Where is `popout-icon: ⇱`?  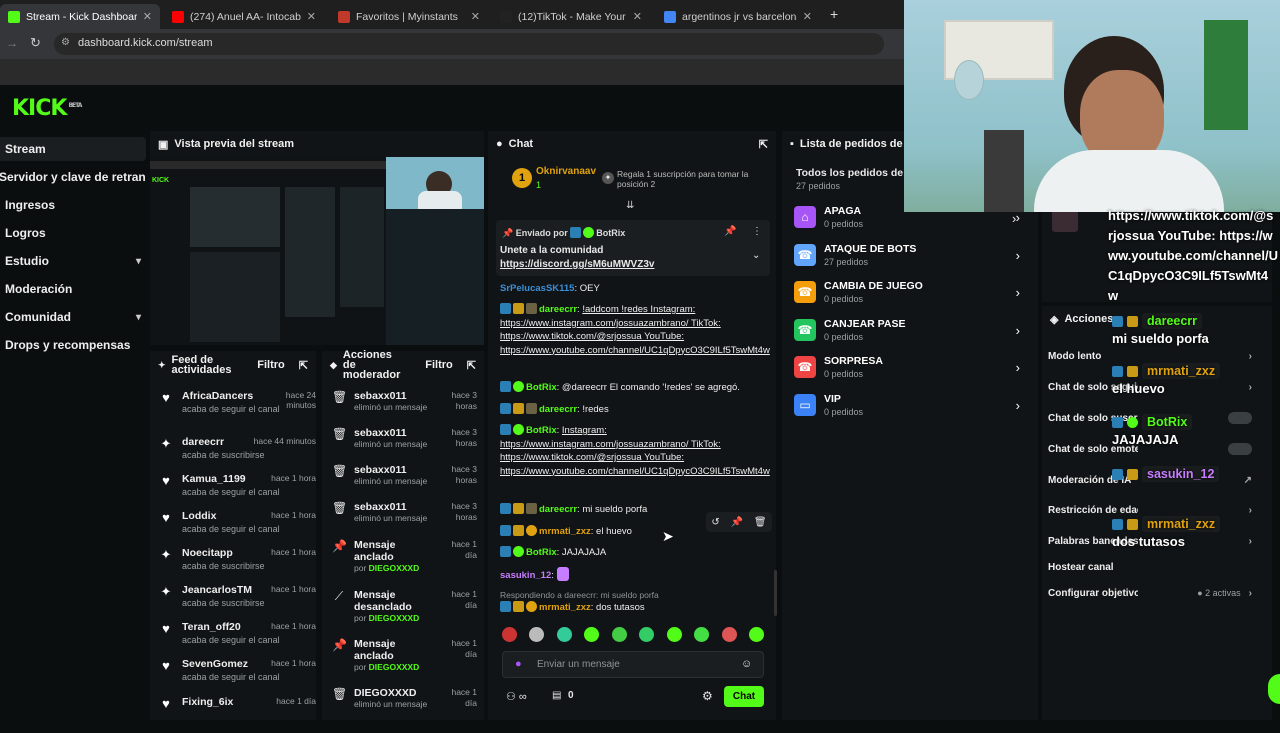 popout-icon: ⇱ is located at coordinates (303, 365).